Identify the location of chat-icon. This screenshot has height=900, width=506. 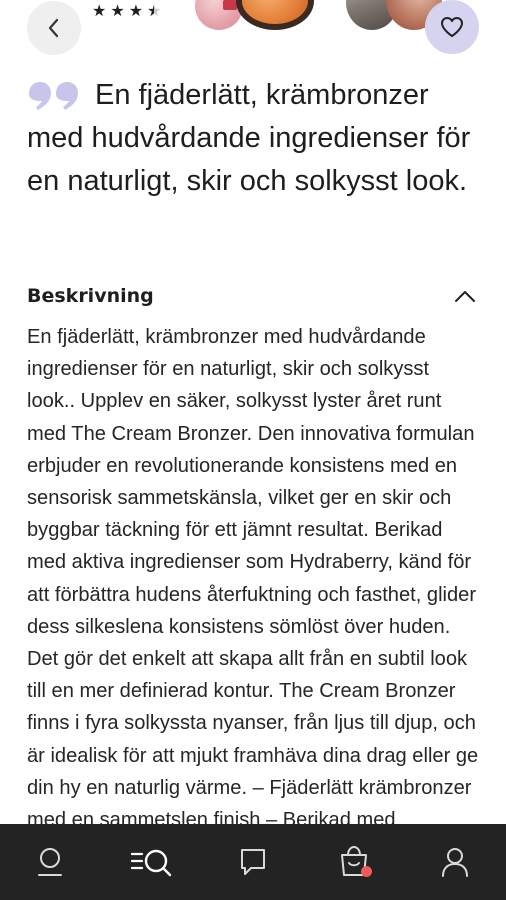
(253, 862).